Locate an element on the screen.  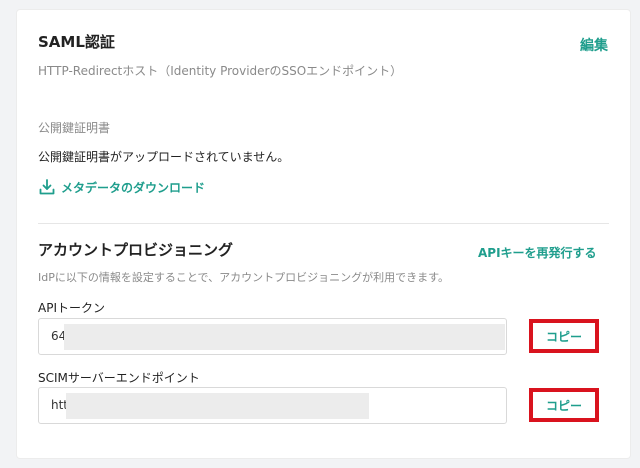
metadata-download-label: メタデータのダウンロード is located at coordinates (133, 187).